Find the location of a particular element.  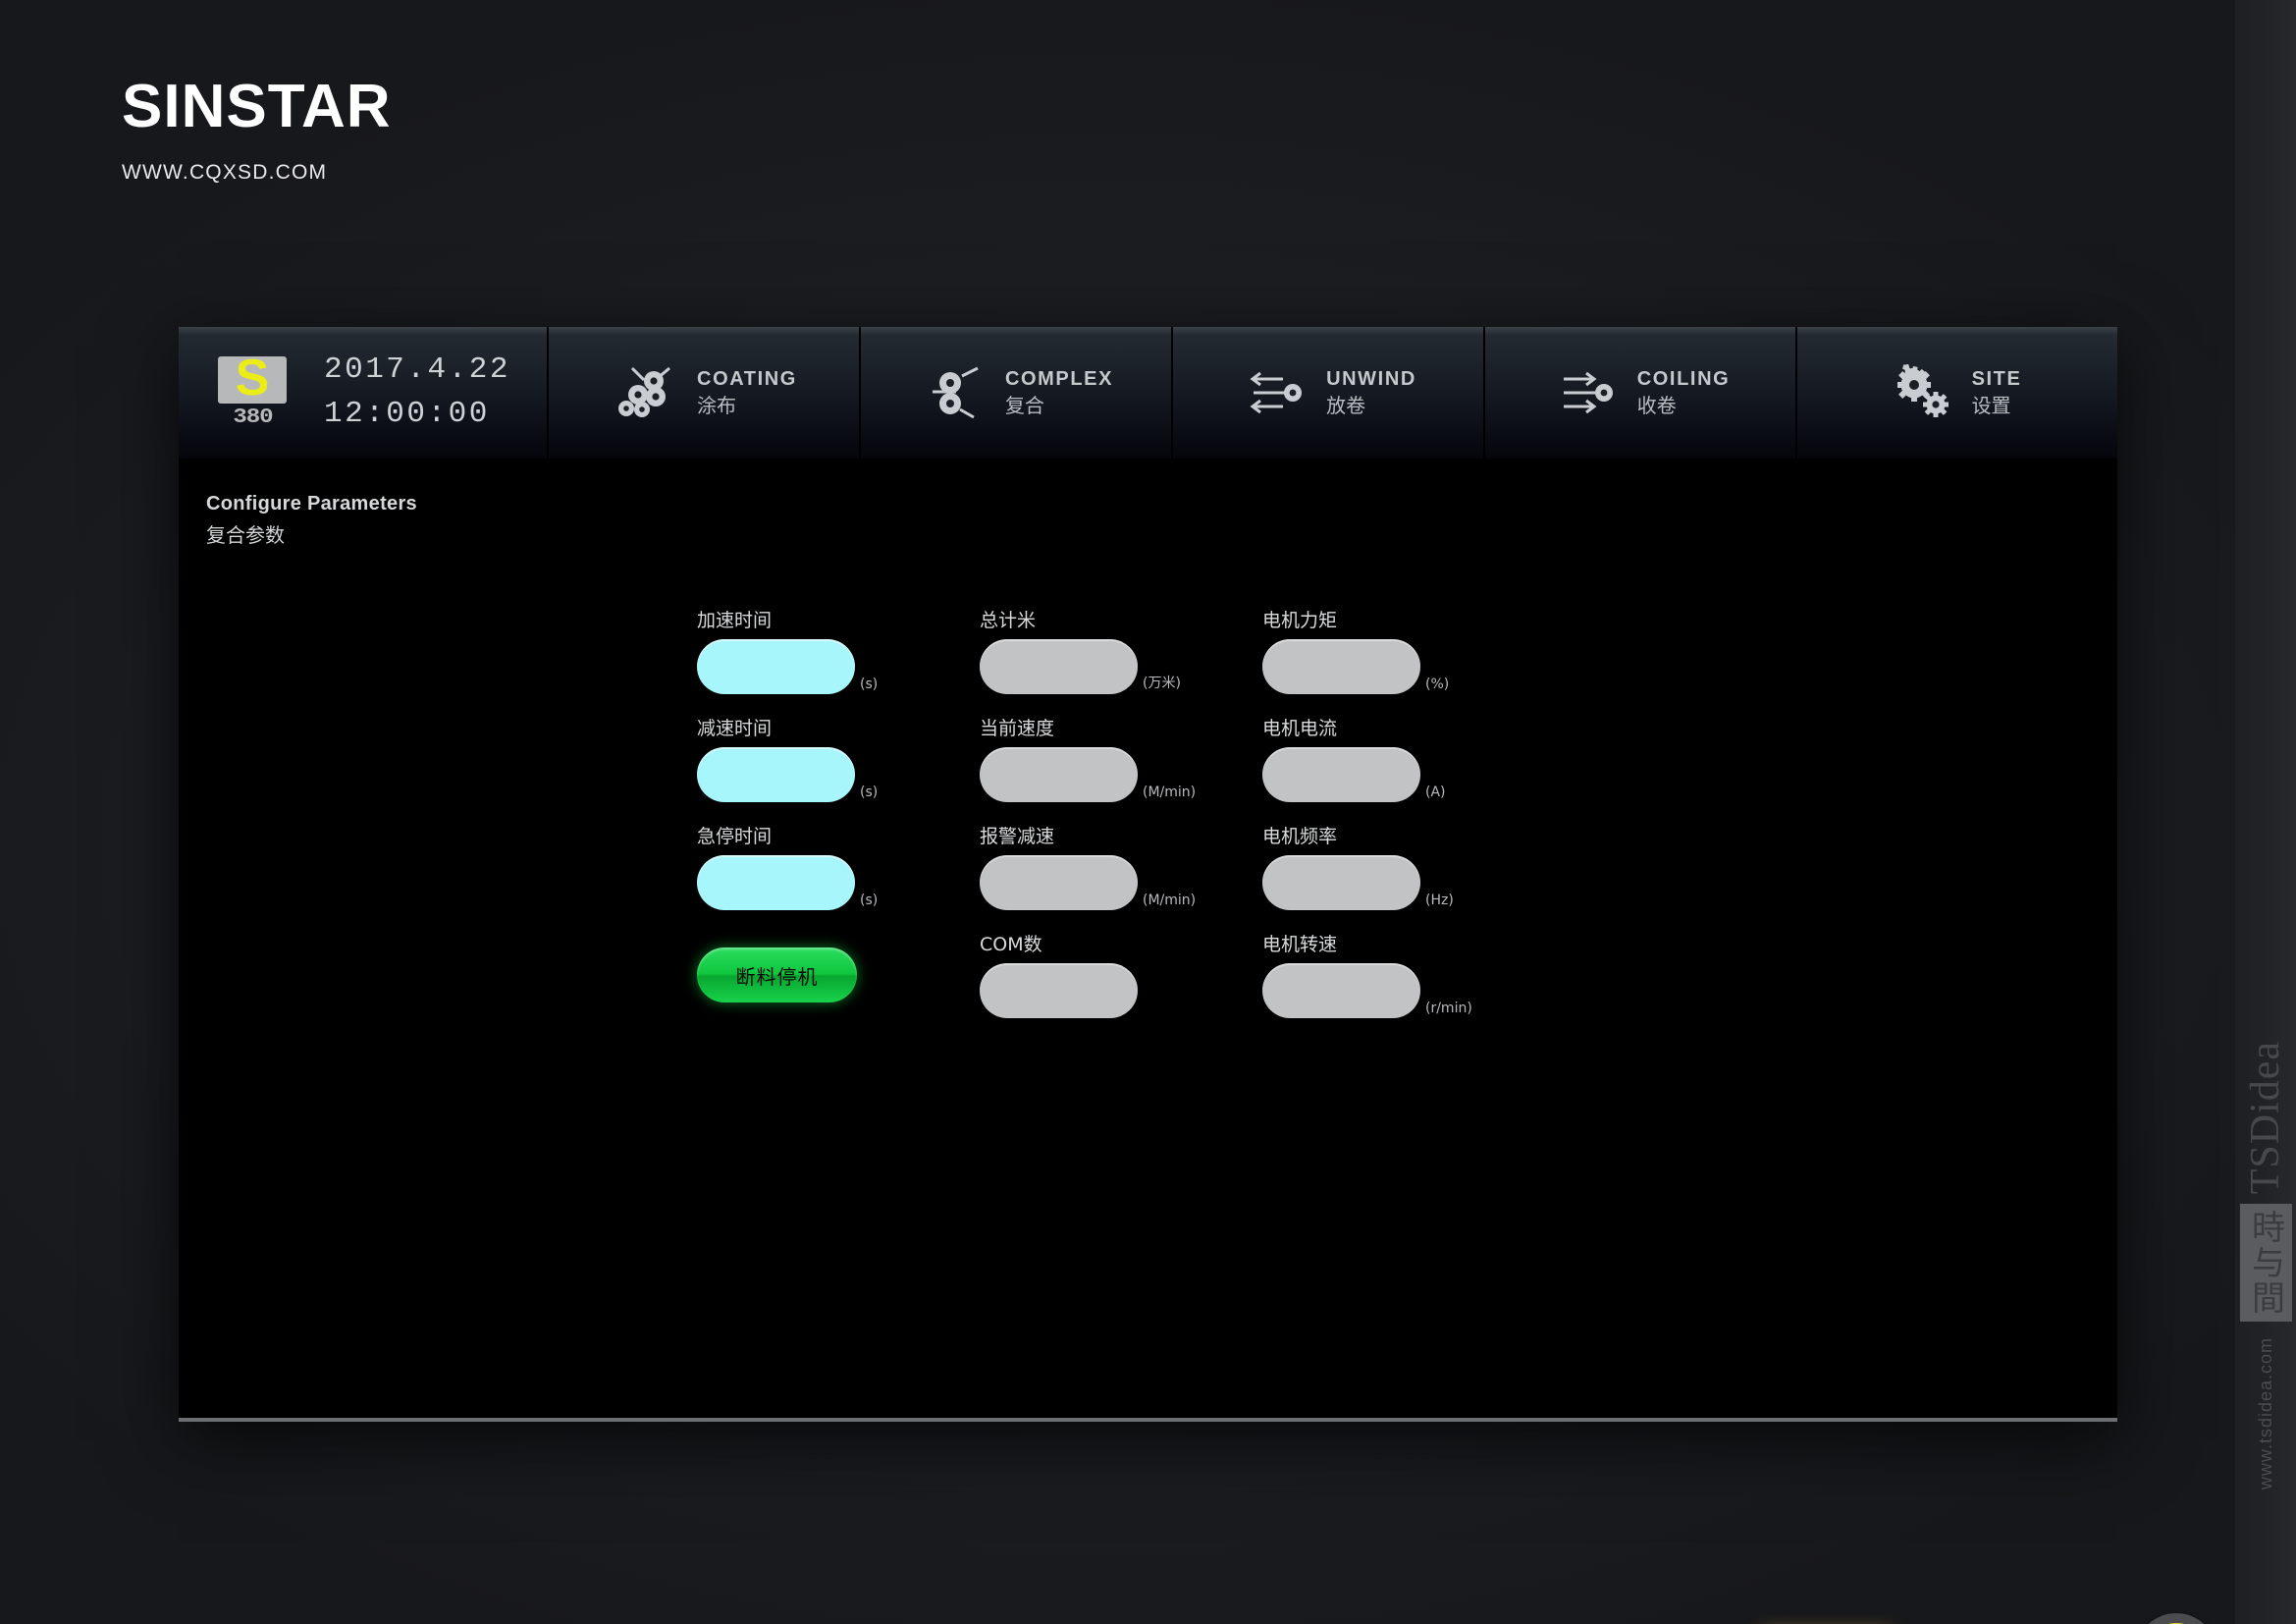

form-column-timing: 加速时间 (s) 减速时间 (s) 急停时间 (s) 断料停机 is located at coordinates (801, 822).